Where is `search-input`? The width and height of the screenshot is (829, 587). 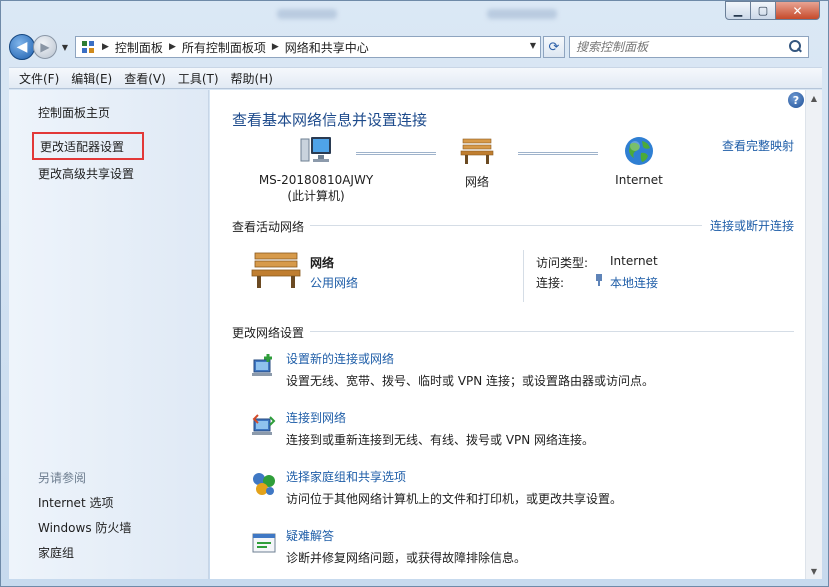
search-input is located at coordinates (682, 47).